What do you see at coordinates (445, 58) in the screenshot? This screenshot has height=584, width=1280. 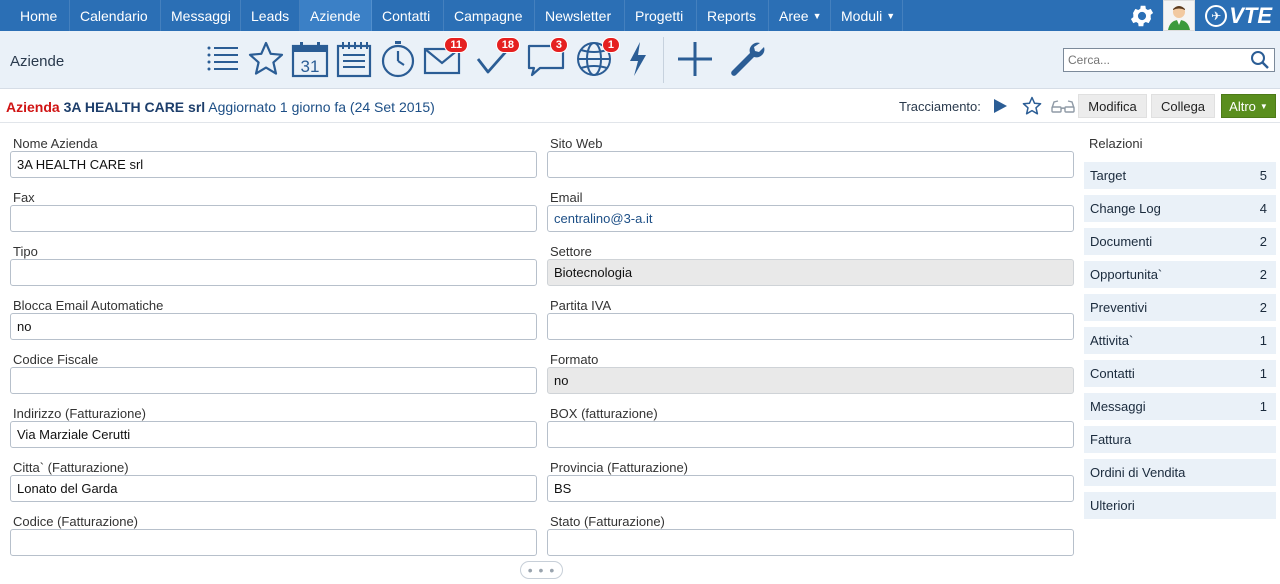 I see `email-icon: 11` at bounding box center [445, 58].